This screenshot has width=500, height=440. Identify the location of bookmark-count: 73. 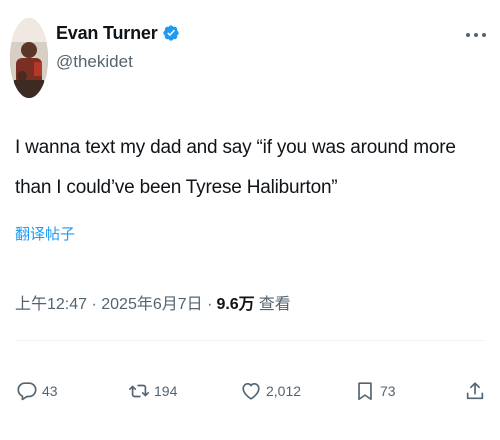
(388, 391).